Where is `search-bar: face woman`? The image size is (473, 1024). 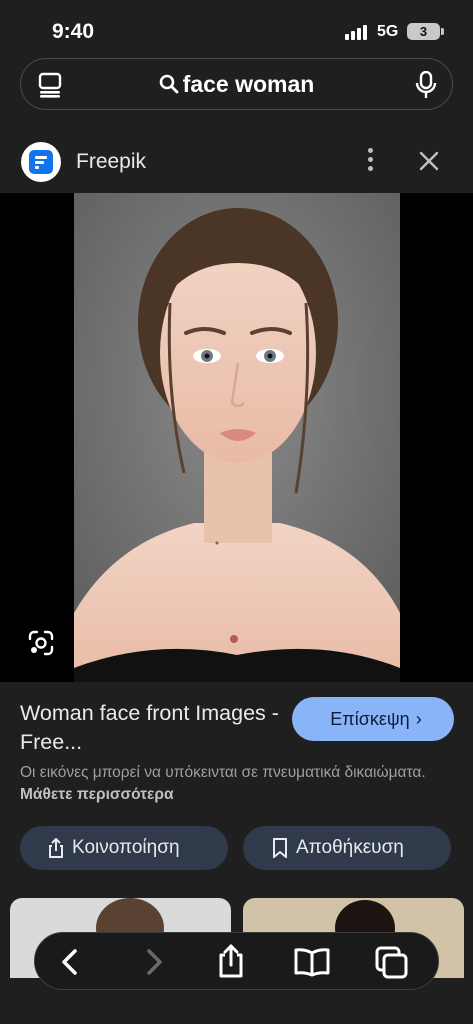
search-bar: face woman is located at coordinates (236, 84).